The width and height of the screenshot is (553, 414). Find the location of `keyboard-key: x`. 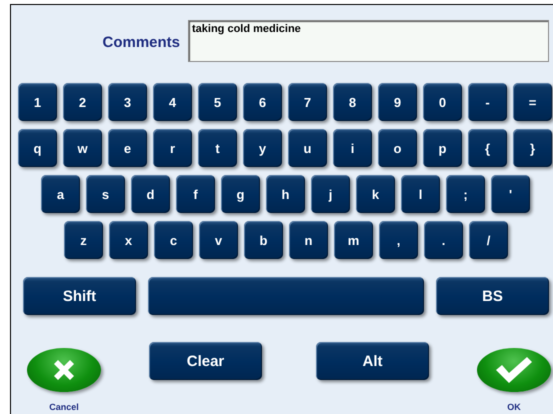

keyboard-key: x is located at coordinates (128, 240).